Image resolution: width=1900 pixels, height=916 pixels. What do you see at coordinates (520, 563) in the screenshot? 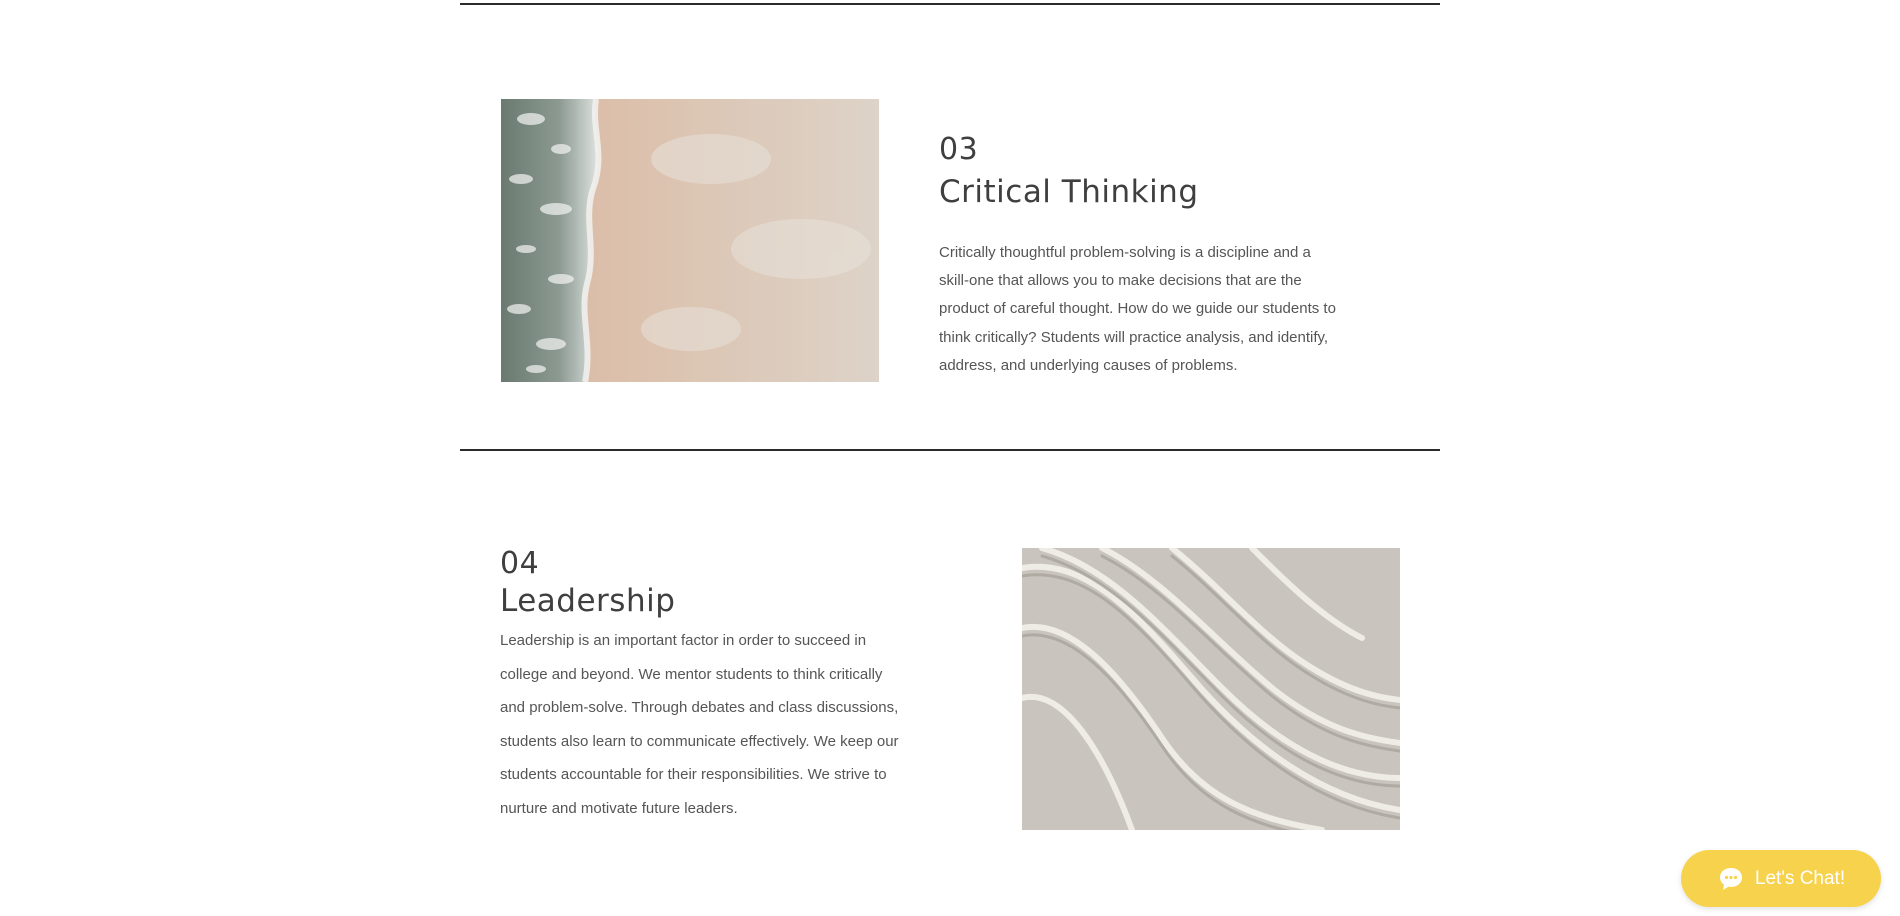
I see `section-number: 04` at bounding box center [520, 563].